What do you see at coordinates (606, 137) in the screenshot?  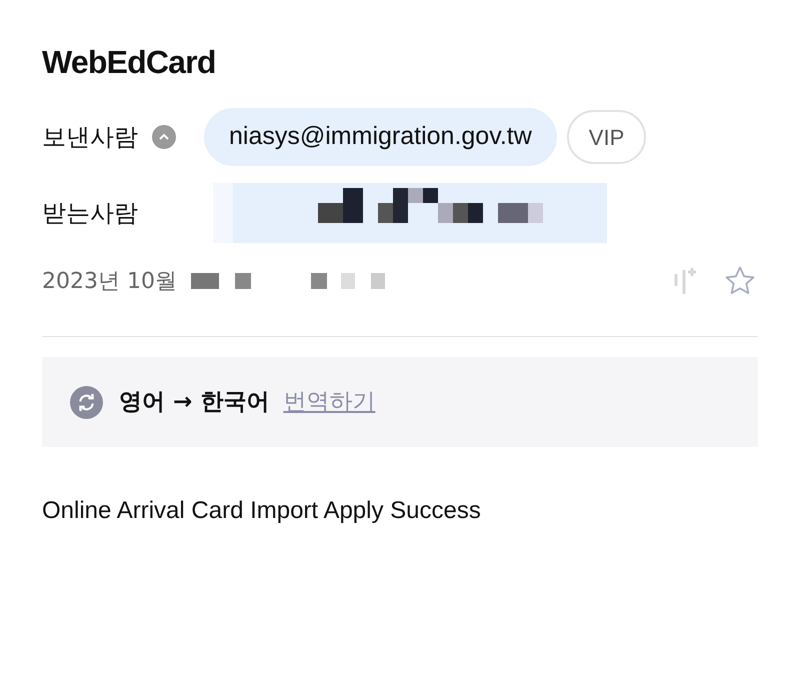 I see `vip-badge: VIP` at bounding box center [606, 137].